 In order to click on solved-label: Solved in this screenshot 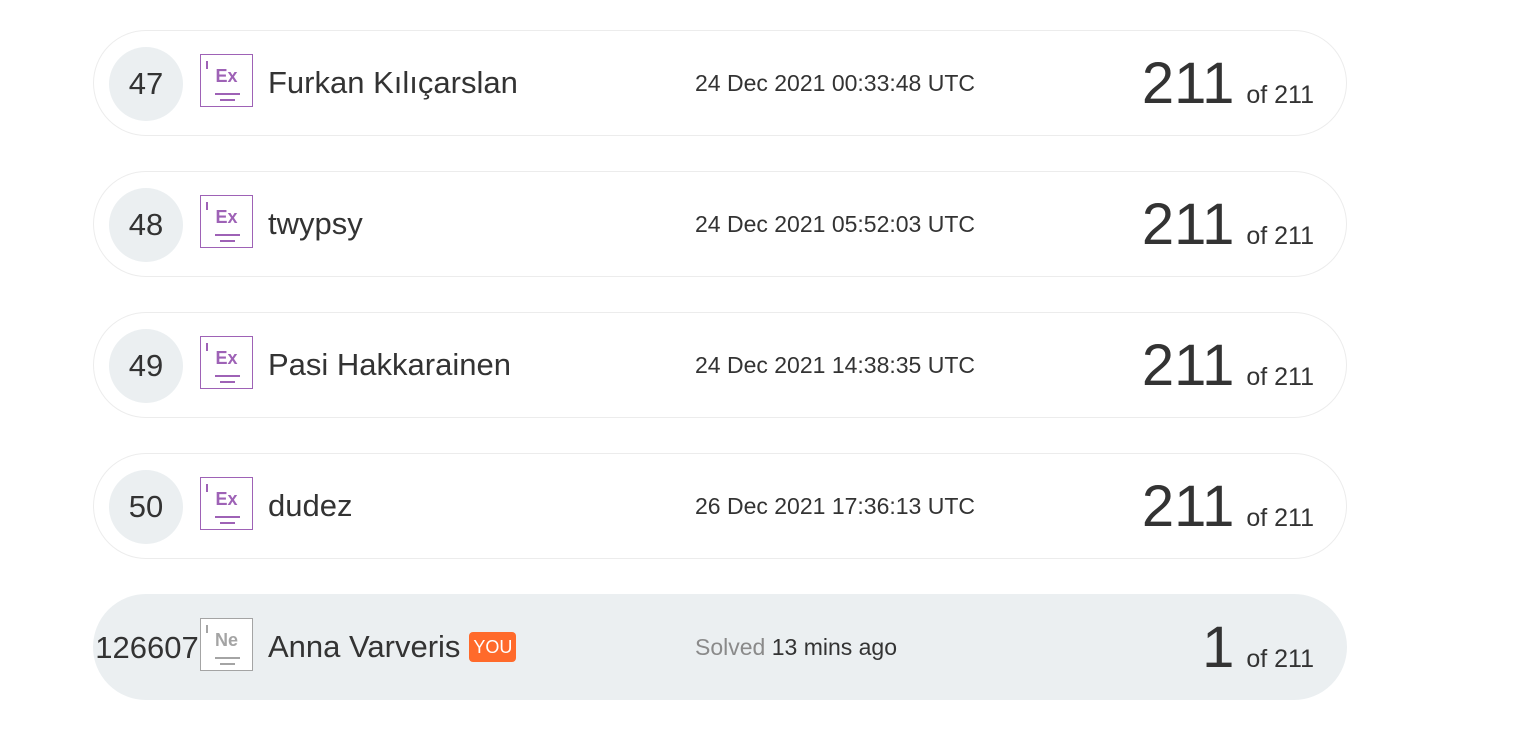, I will do `click(730, 647)`.